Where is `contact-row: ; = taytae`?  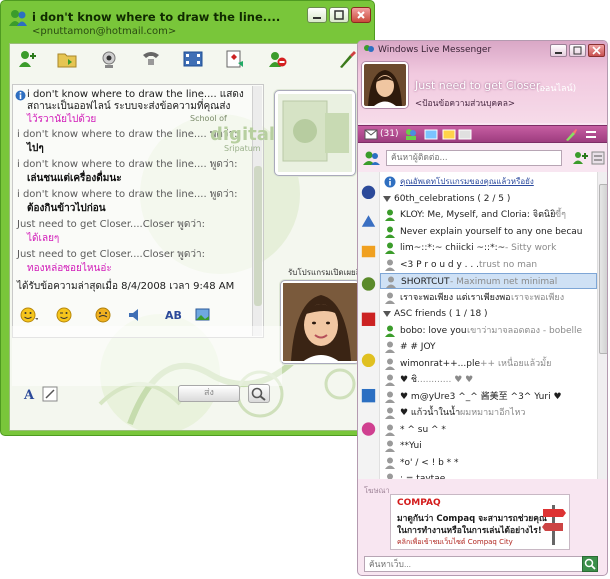
contact-row: ; = taytae is located at coordinates (488, 475).